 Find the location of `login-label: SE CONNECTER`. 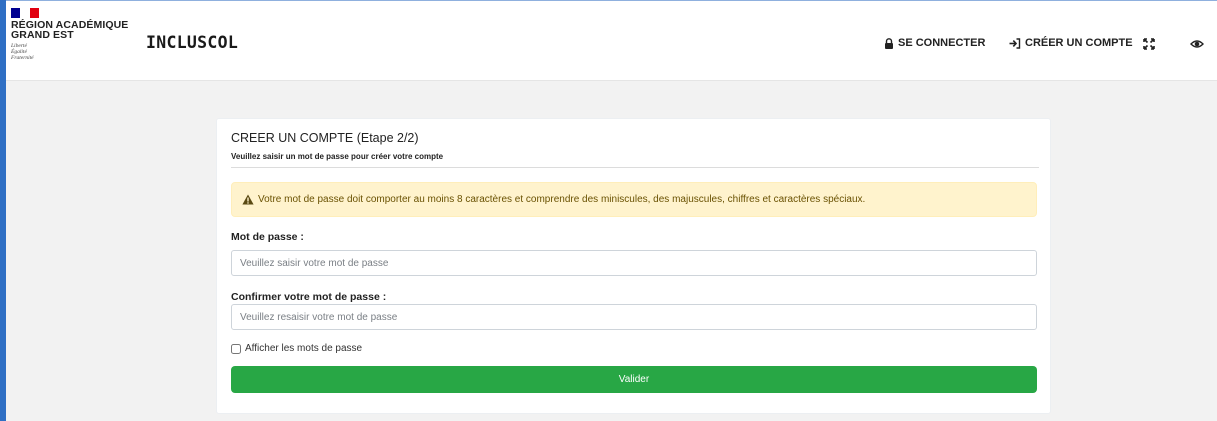

login-label: SE CONNECTER is located at coordinates (942, 43).